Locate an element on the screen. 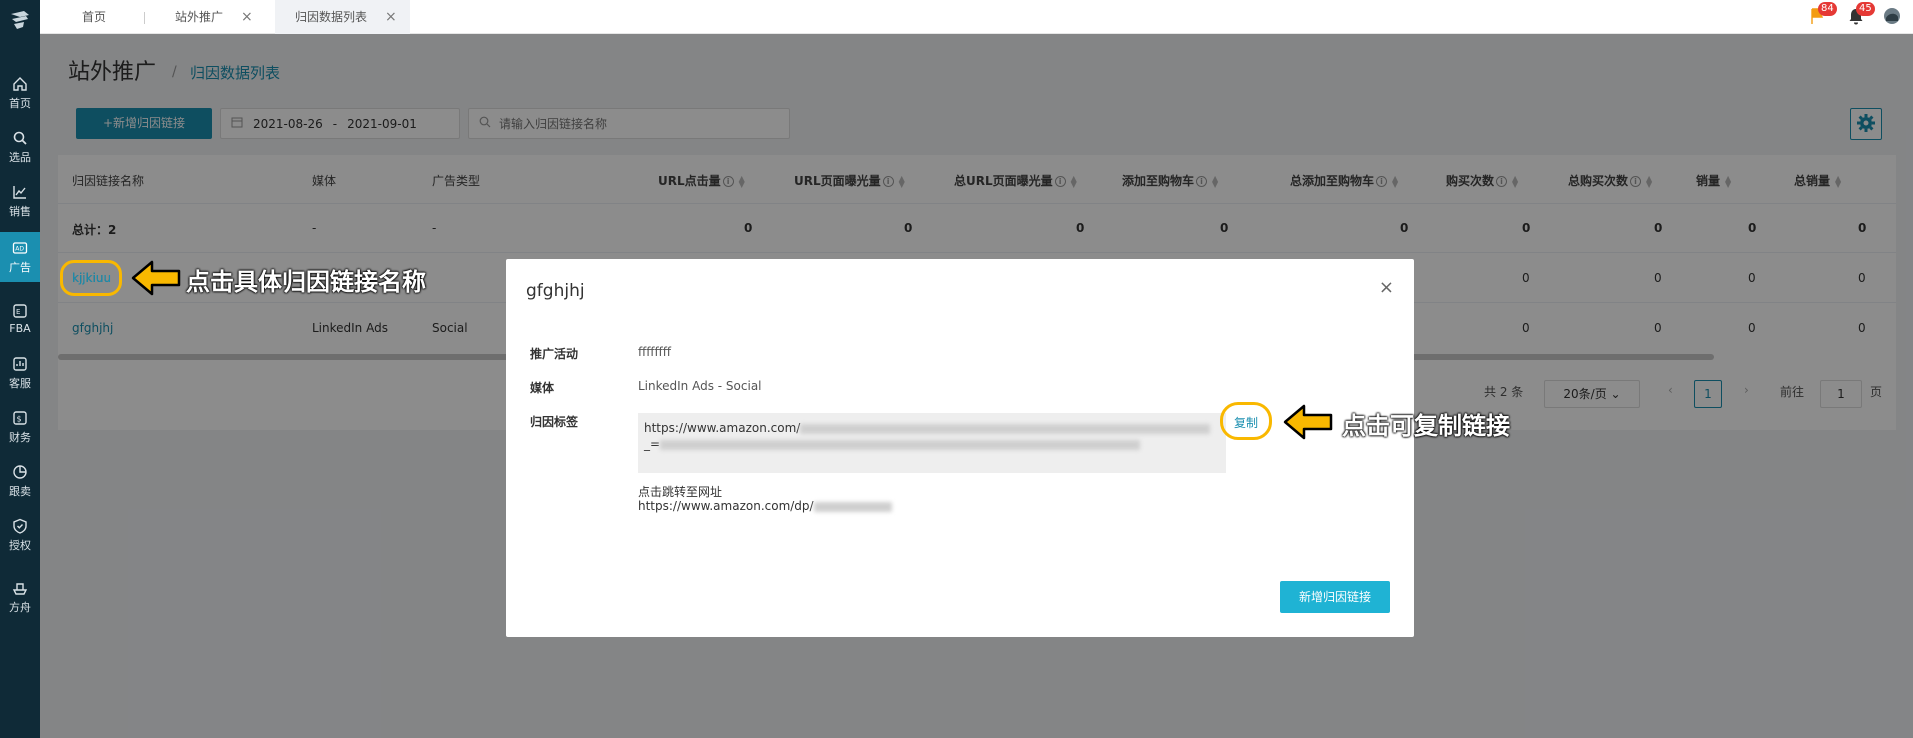 This screenshot has height=738, width=1913. sidebar-item-service: 客服 is located at coordinates (20, 373).